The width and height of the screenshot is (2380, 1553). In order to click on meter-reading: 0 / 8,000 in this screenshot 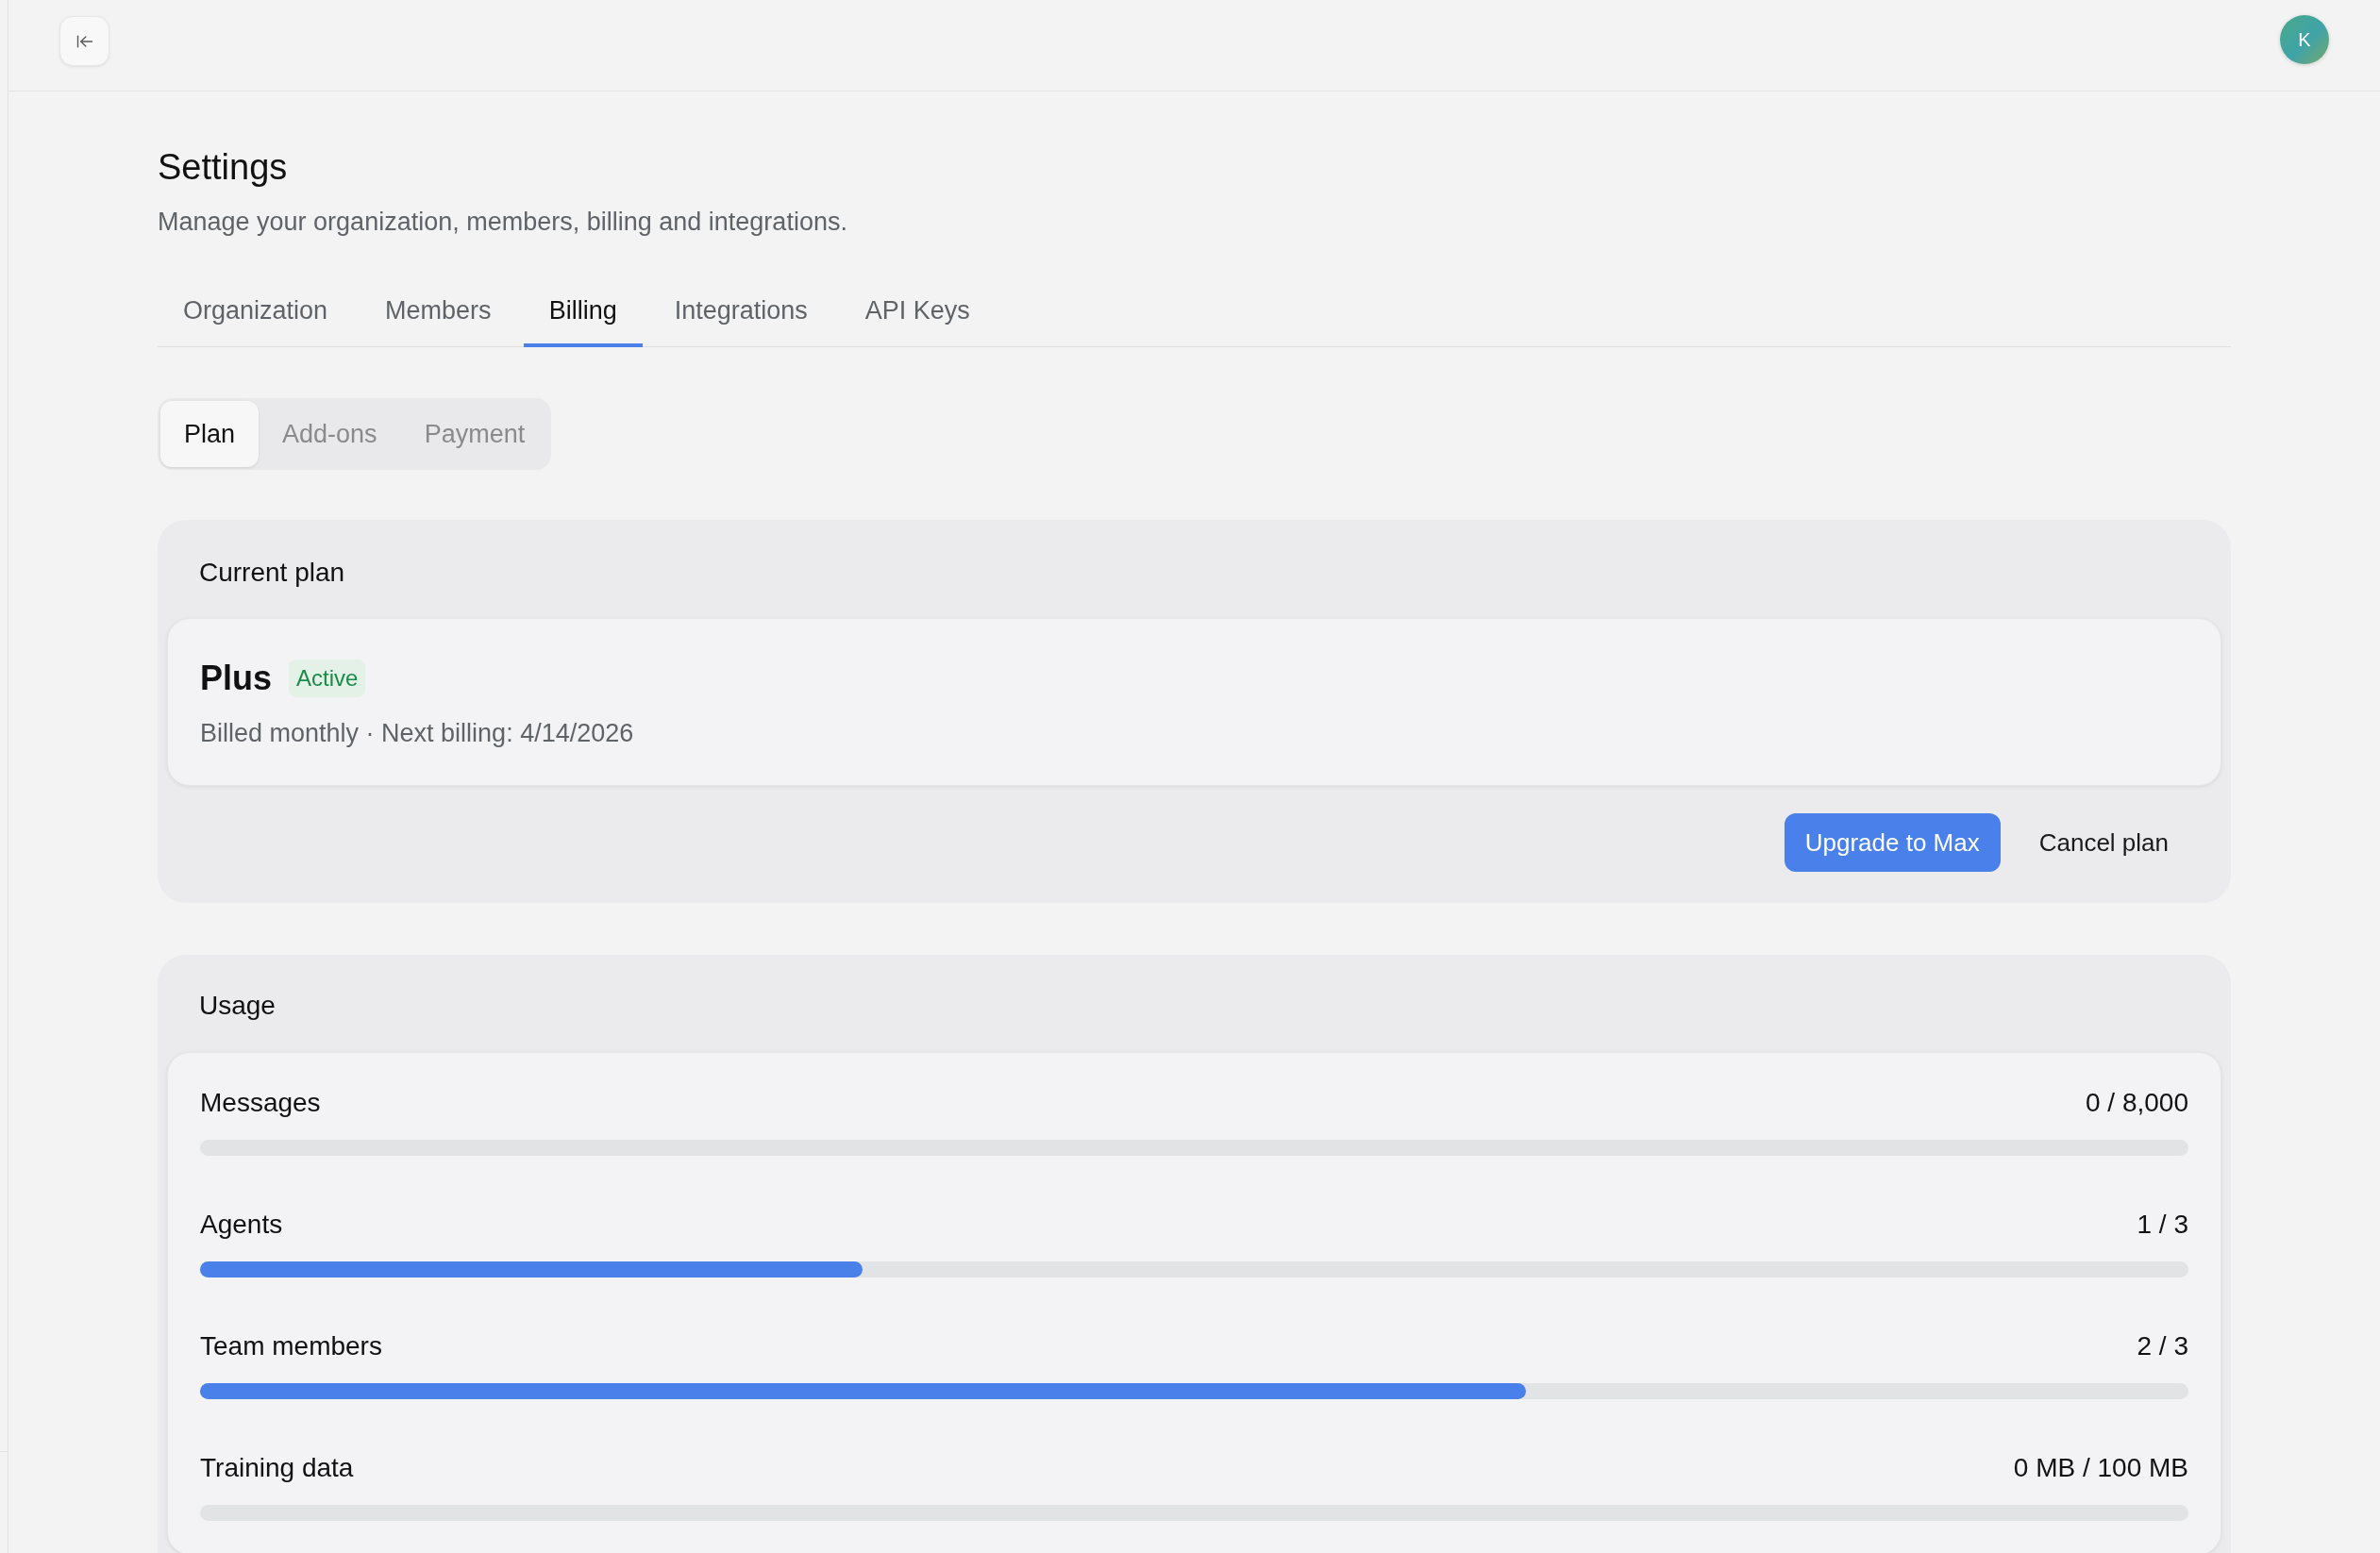, I will do `click(2137, 1103)`.